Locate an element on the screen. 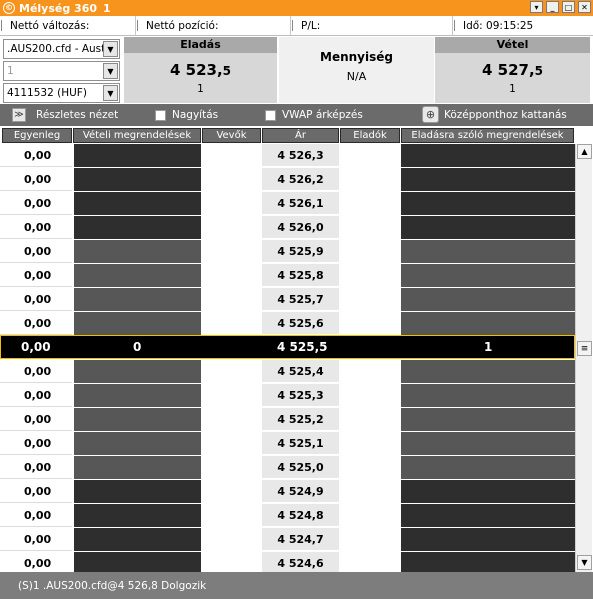 This screenshot has width=593, height=599. table-row: 0,00 4 524,7 is located at coordinates (287, 540).